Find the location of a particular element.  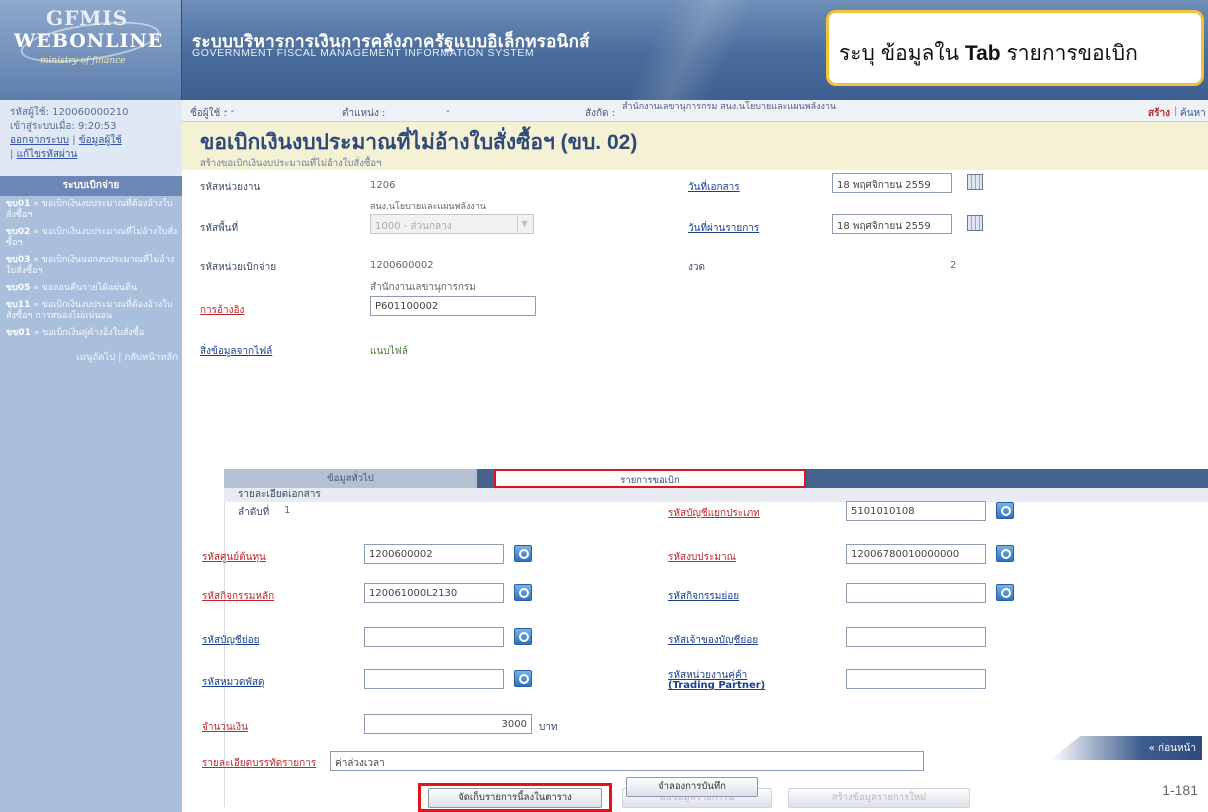

user-label: ชื่อผู้ใช้ : is located at coordinates (208, 113).